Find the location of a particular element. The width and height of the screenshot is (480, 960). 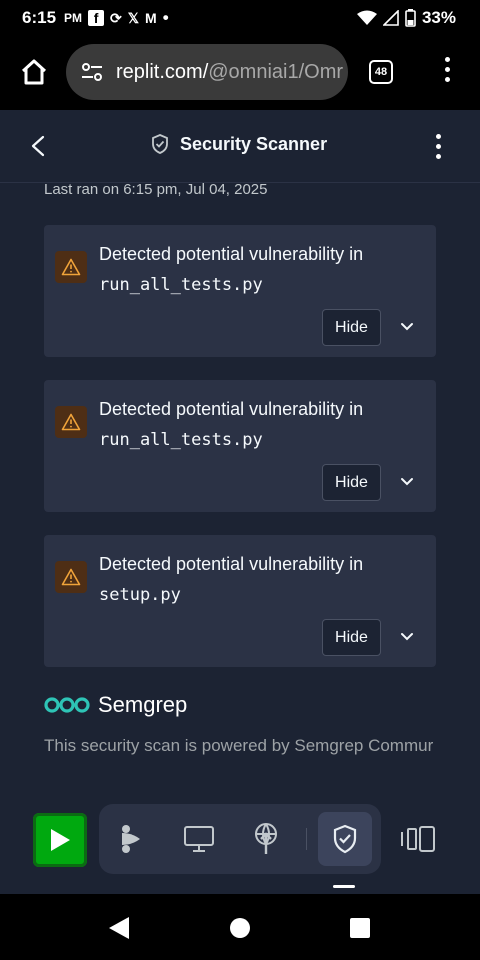

nav-back-icon is located at coordinates (119, 928).